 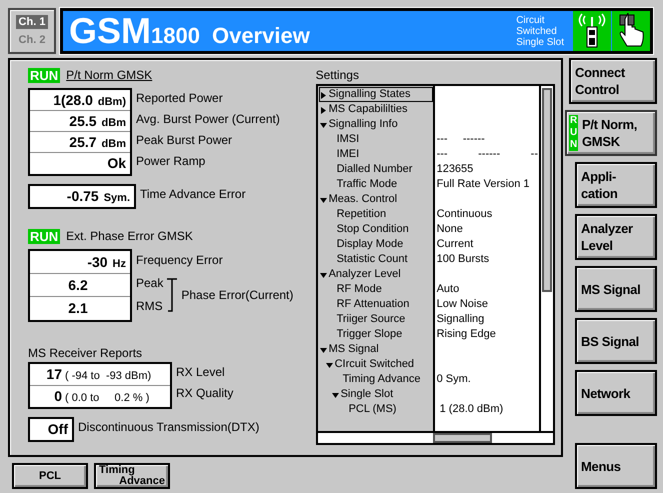 I want to click on field-label: Peak Burst Power, so click(x=185, y=140).